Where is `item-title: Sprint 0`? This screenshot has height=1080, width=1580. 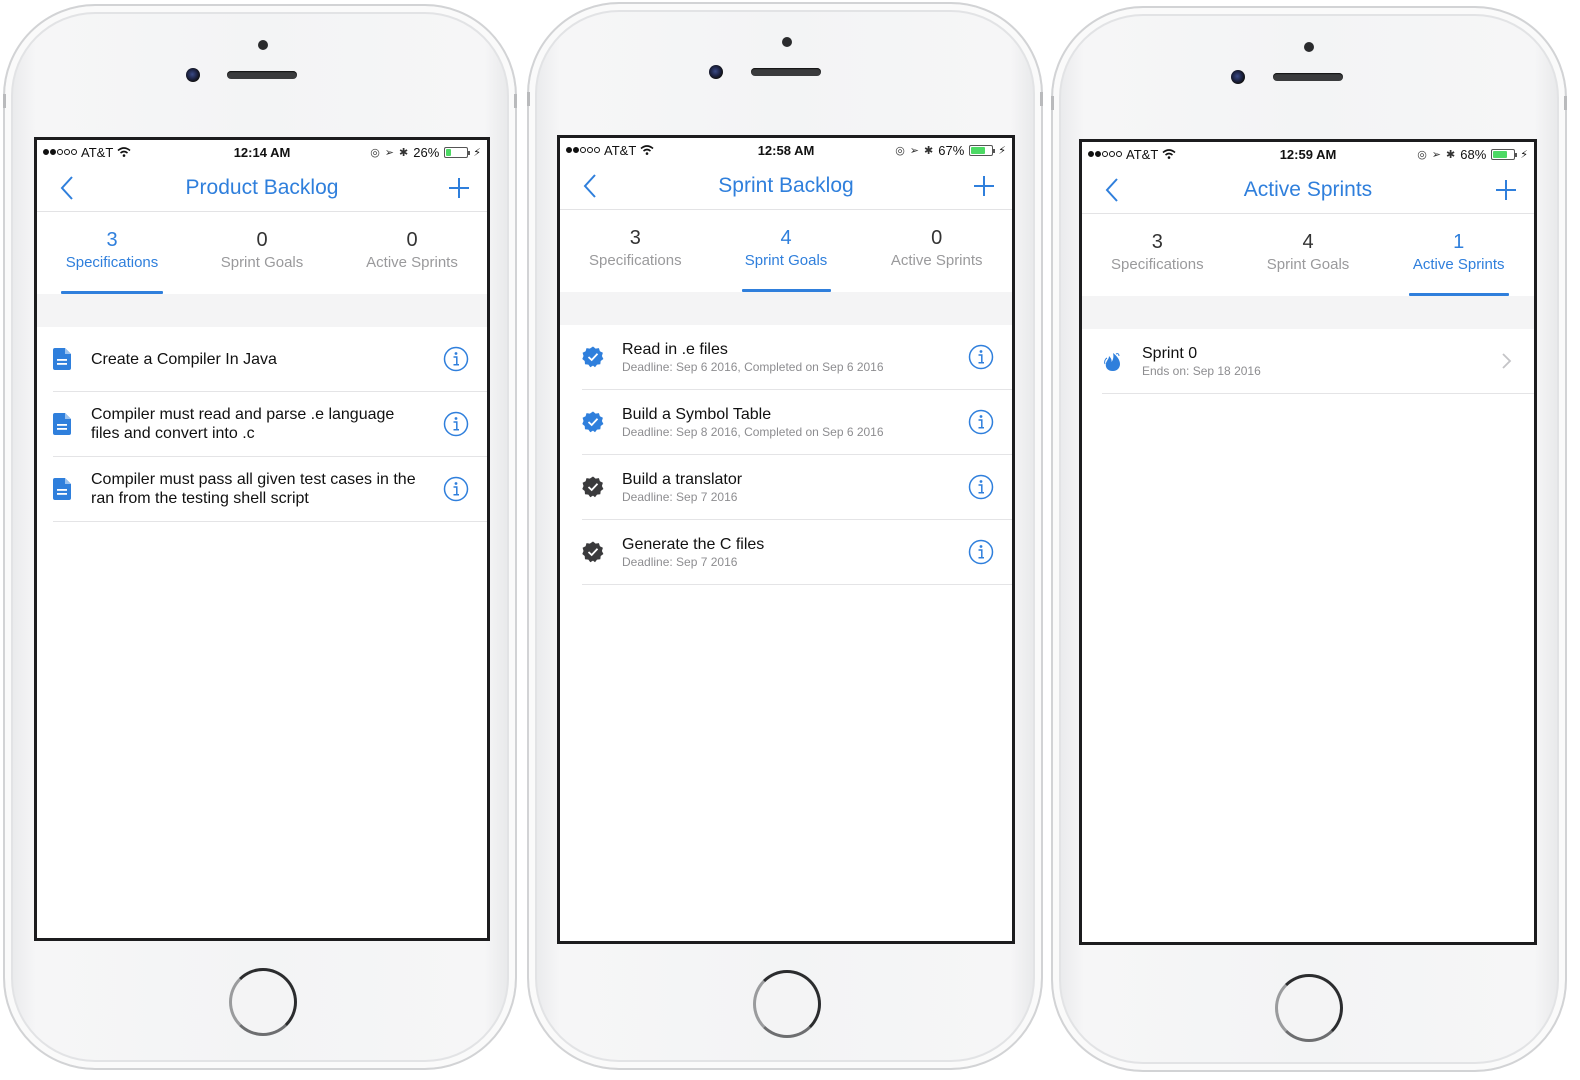
item-title: Sprint 0 is located at coordinates (1170, 353).